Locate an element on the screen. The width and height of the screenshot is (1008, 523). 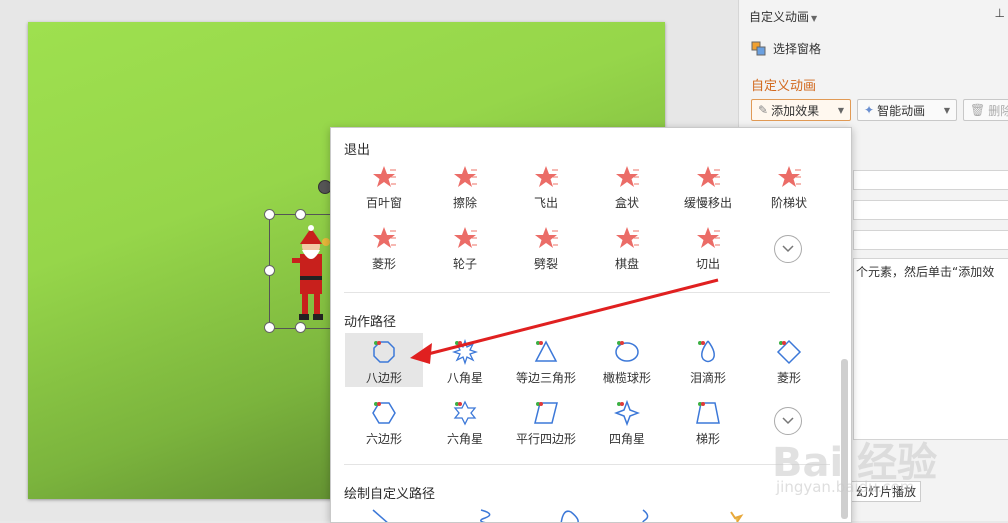
exit-section-title: 退出 is located at coordinates (357, 150).